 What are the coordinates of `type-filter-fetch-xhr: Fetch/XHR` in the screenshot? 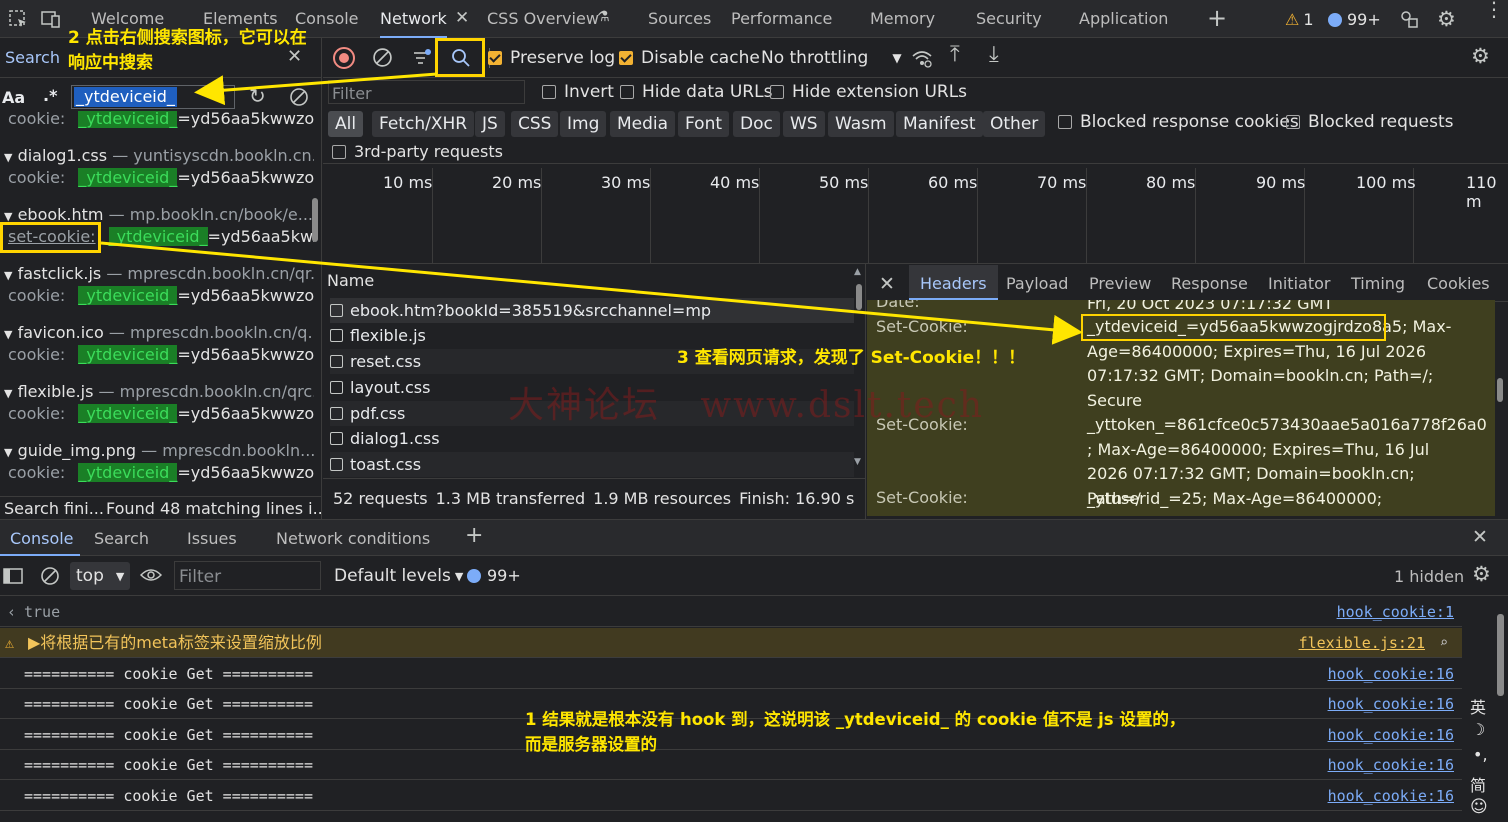 It's located at (423, 124).